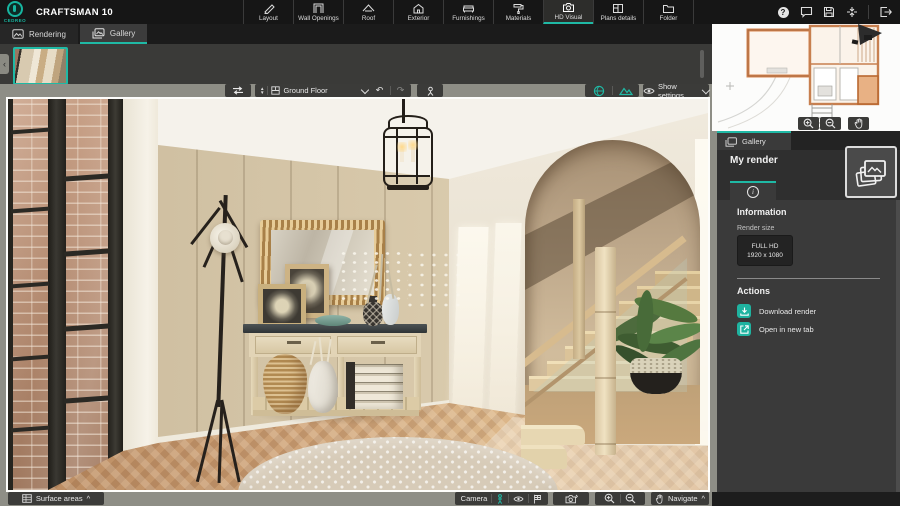 Image resolution: width=900 pixels, height=506 pixels. What do you see at coordinates (765, 255) in the screenshot?
I see `render-size-line2: 1920 x 1080` at bounding box center [765, 255].